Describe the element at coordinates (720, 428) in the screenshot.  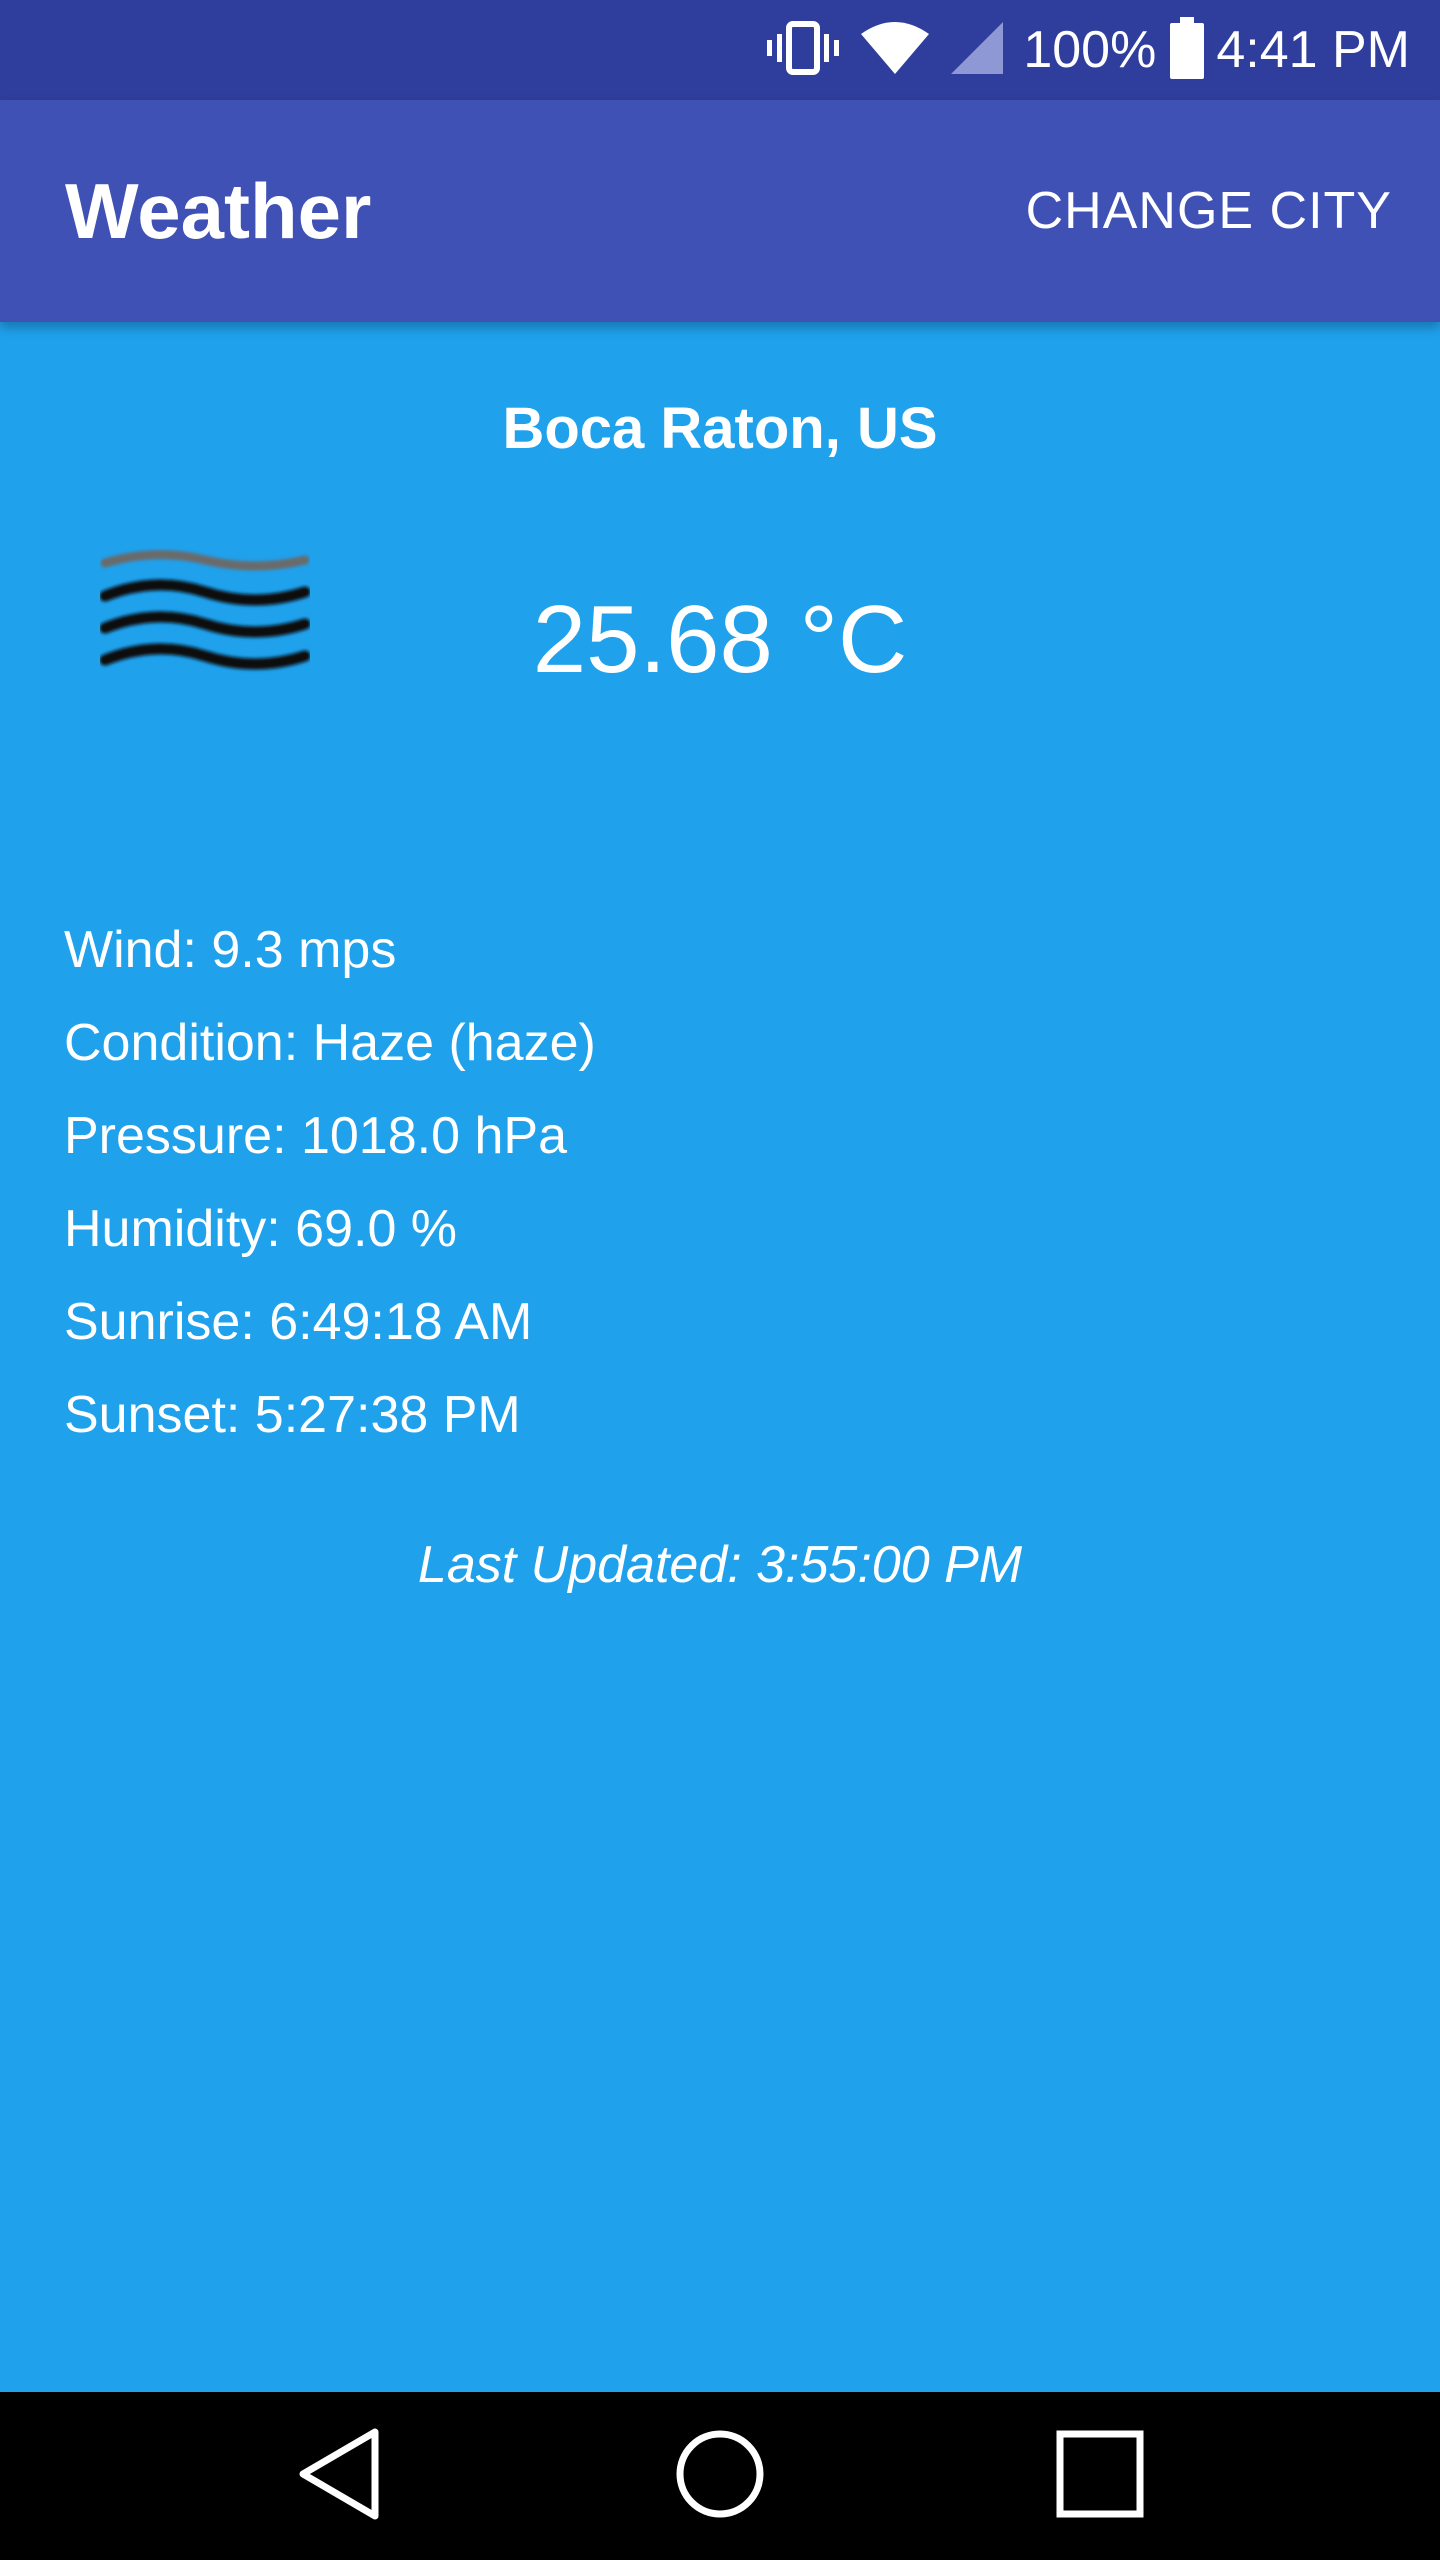
I see `city-name: Boca Raton, US` at that location.